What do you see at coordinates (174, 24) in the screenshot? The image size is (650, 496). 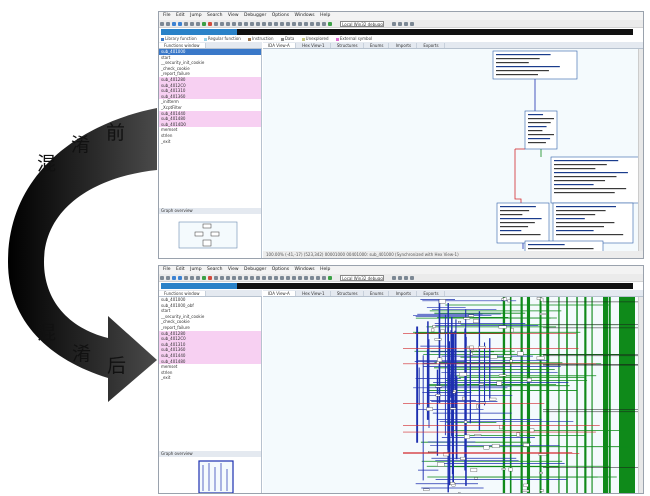 I see `back-icon` at bounding box center [174, 24].